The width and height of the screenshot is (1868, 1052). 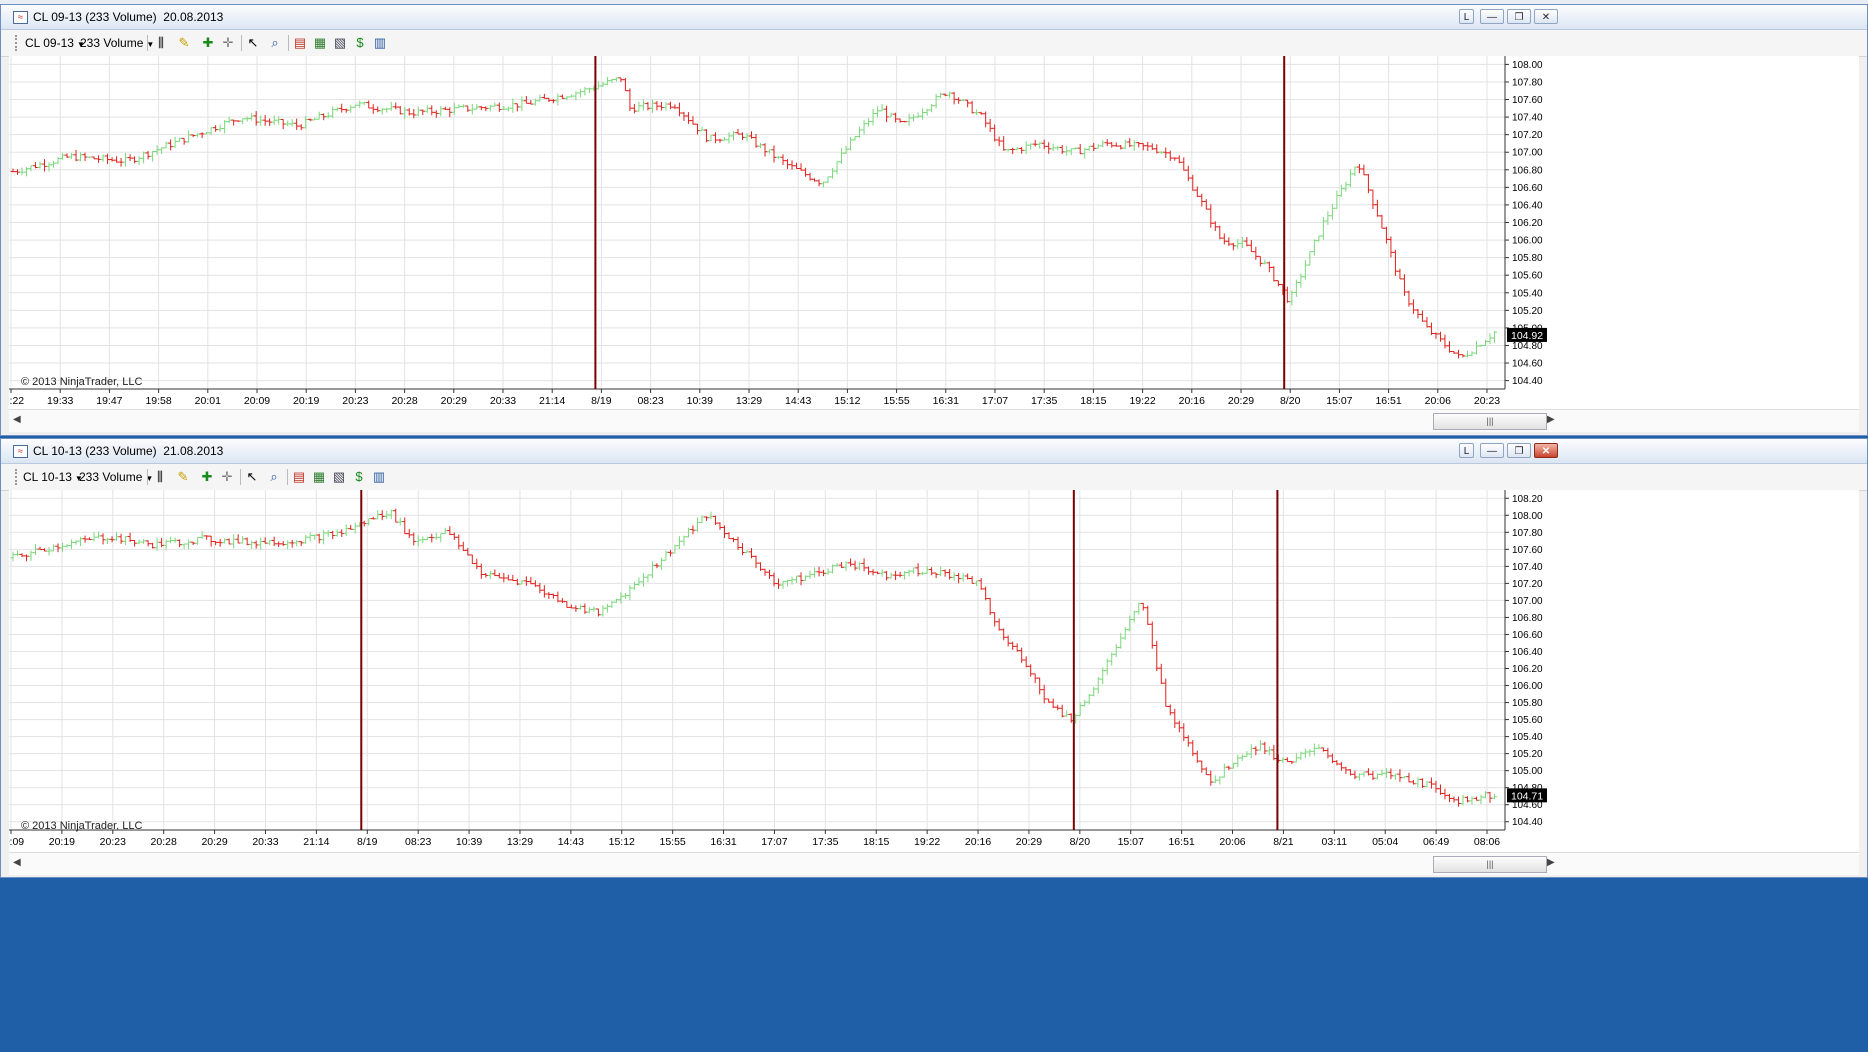 I want to click on y-tick-label: 107.60, so click(x=1527, y=550).